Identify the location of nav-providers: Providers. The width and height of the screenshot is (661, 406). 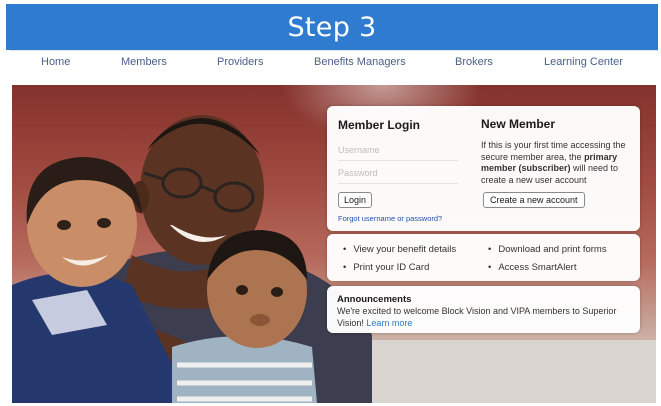
(240, 62).